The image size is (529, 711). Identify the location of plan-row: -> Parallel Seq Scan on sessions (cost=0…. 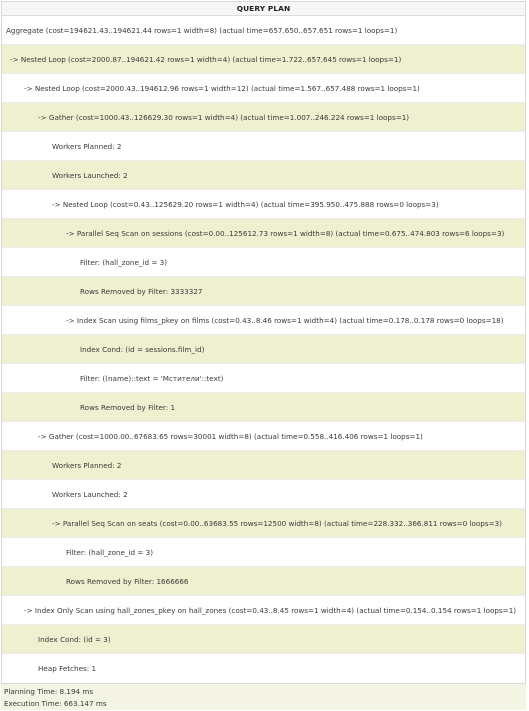
(263, 233).